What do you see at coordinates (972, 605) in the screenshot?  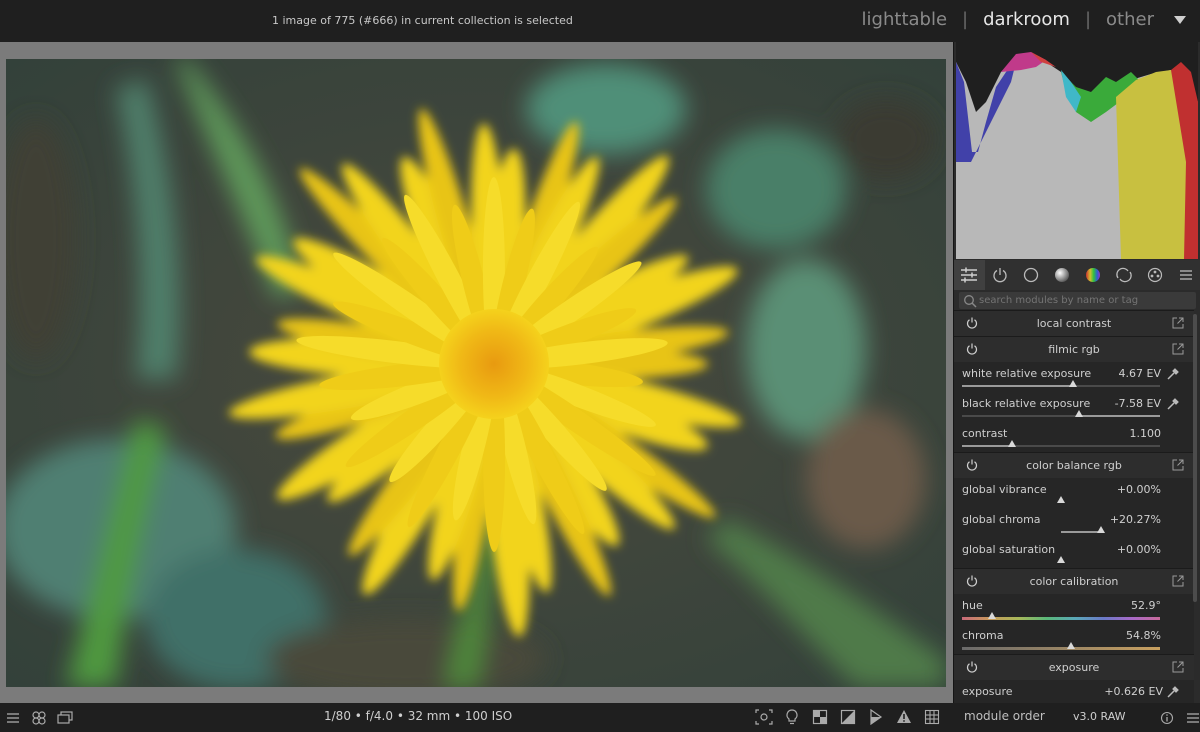 I see `slider-label: hue` at bounding box center [972, 605].